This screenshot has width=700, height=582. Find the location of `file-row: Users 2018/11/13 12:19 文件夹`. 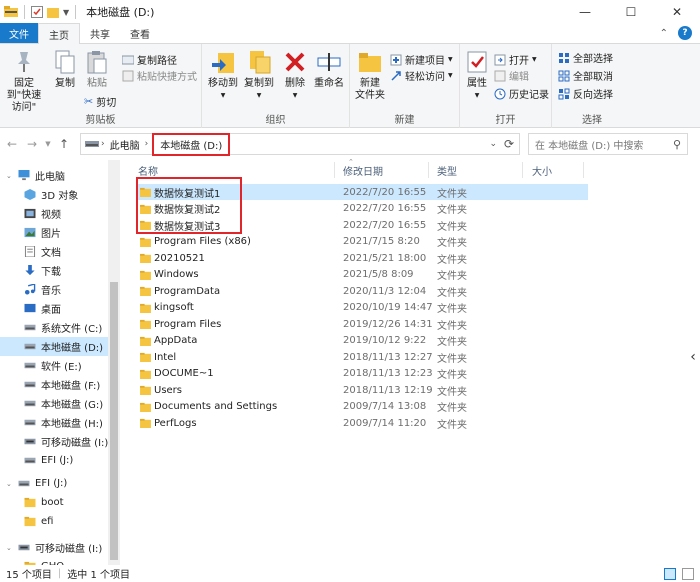

file-row: Users 2018/11/13 12:19 文件夹 is located at coordinates (363, 390).